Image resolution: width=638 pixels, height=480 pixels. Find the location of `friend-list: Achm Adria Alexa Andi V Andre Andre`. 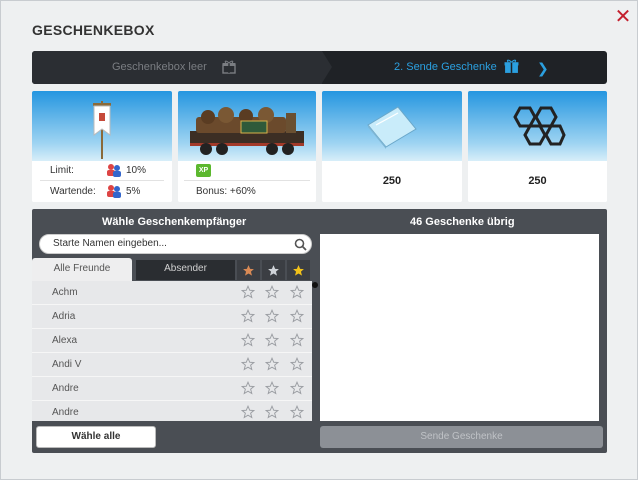

friend-list: Achm Adria Alexa Andi V Andre Andre is located at coordinates (172, 351).